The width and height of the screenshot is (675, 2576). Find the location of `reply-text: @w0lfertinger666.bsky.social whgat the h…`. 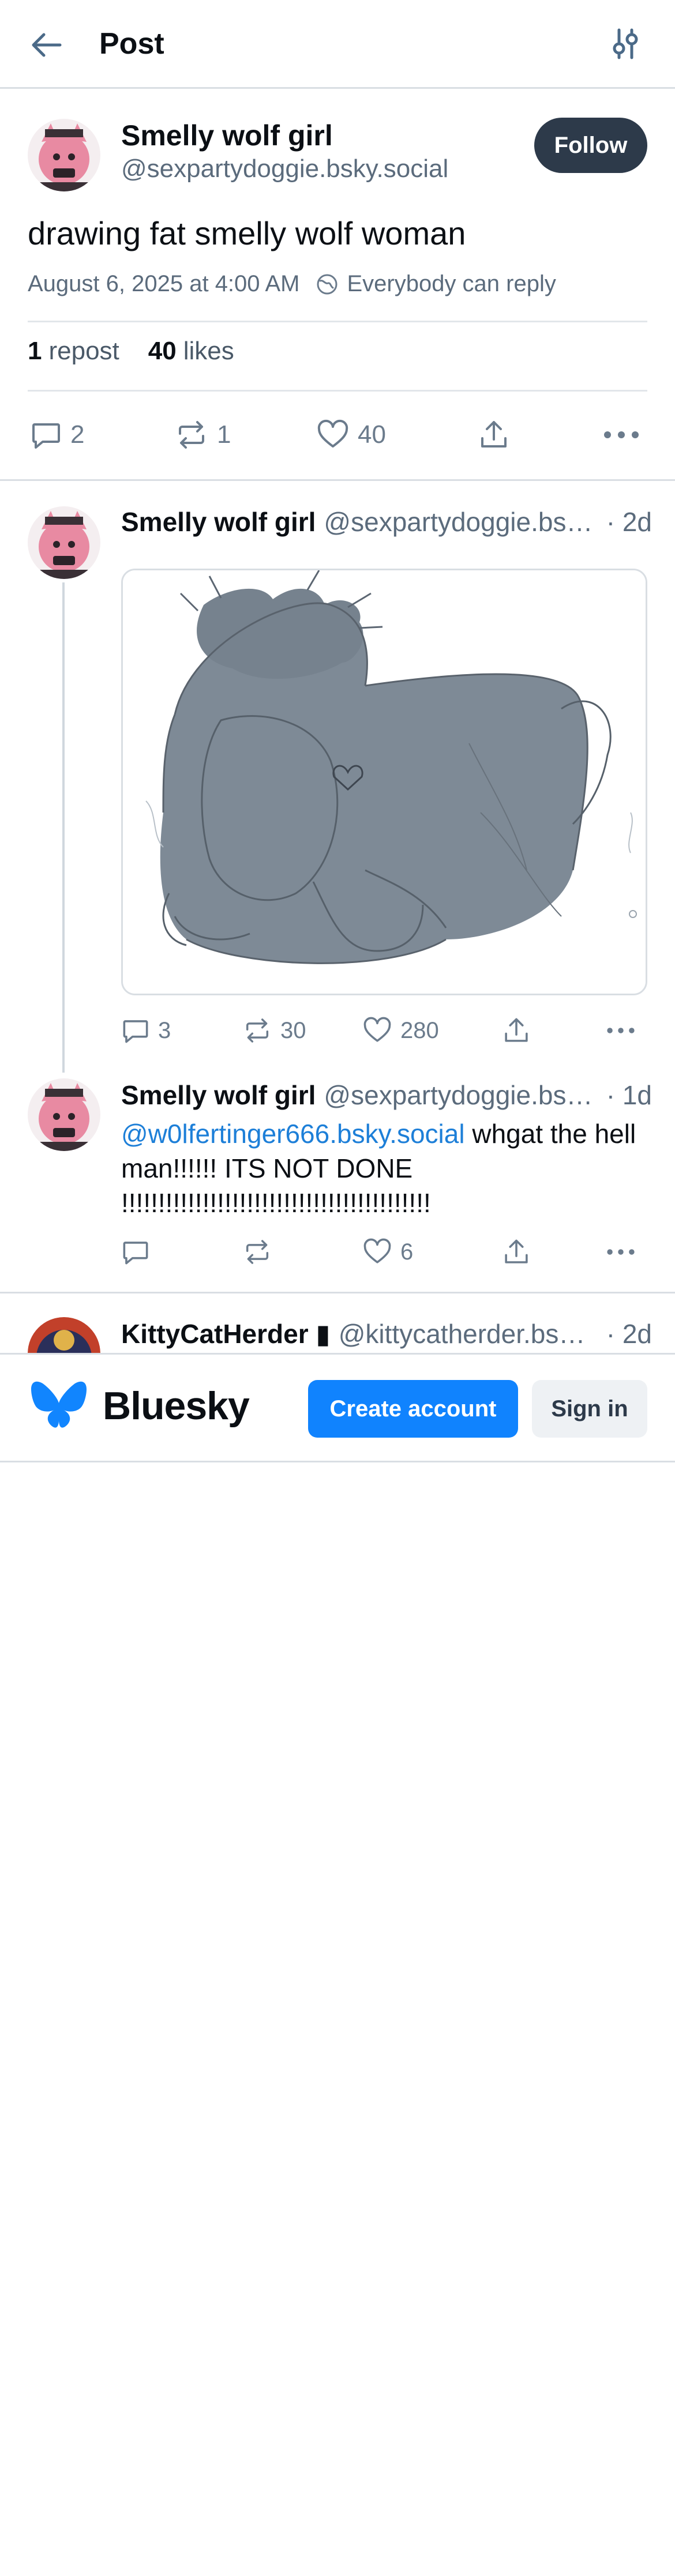

reply-text: @w0lfertinger666.bsky.social whgat the h… is located at coordinates (380, 1168).